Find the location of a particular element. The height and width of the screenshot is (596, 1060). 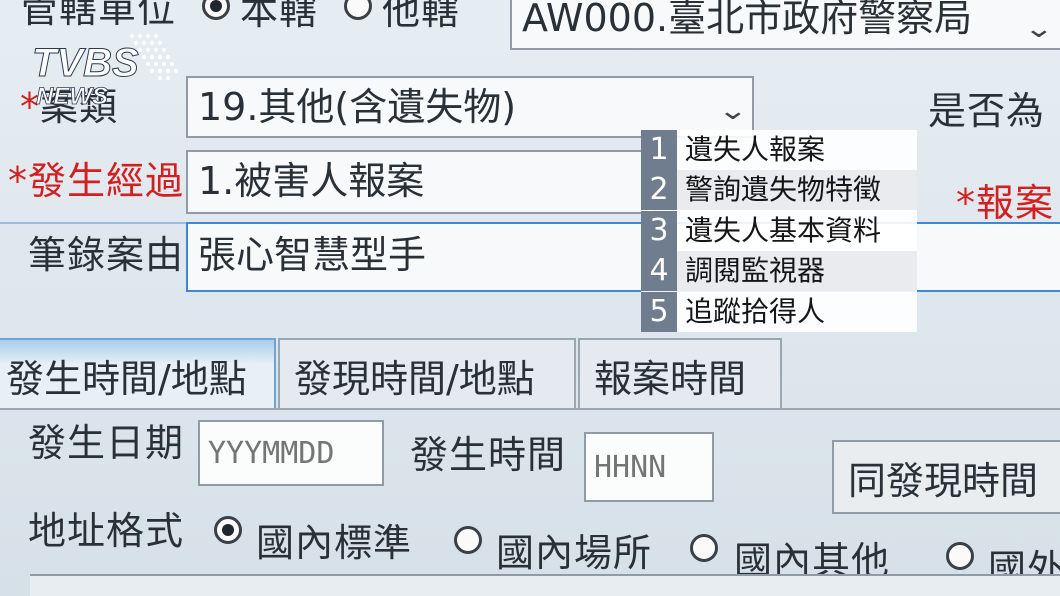

agency-select-value: AW000.臺北市政府警察局 is located at coordinates (747, 20).